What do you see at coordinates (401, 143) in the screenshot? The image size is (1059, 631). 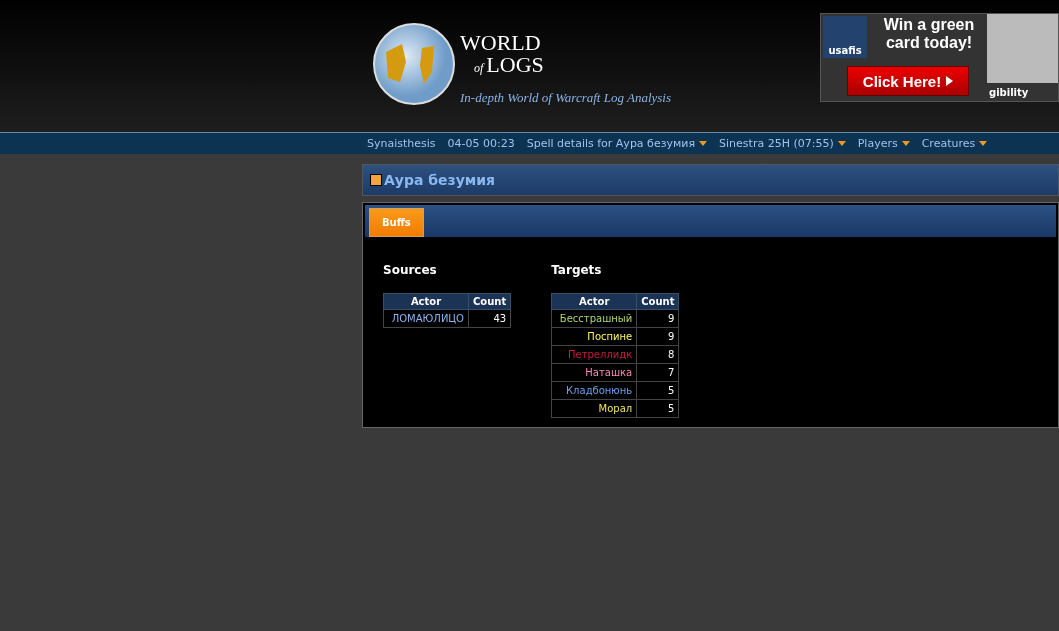 I see `nav-link: Synaisthesis` at bounding box center [401, 143].